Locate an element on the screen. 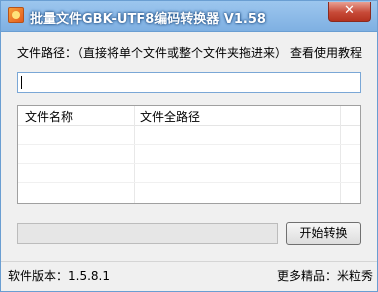 The height and width of the screenshot is (292, 378). file-path-label: 文件路径：（直接将单个文件或整个文件夹拖进来） is located at coordinates (152, 53).